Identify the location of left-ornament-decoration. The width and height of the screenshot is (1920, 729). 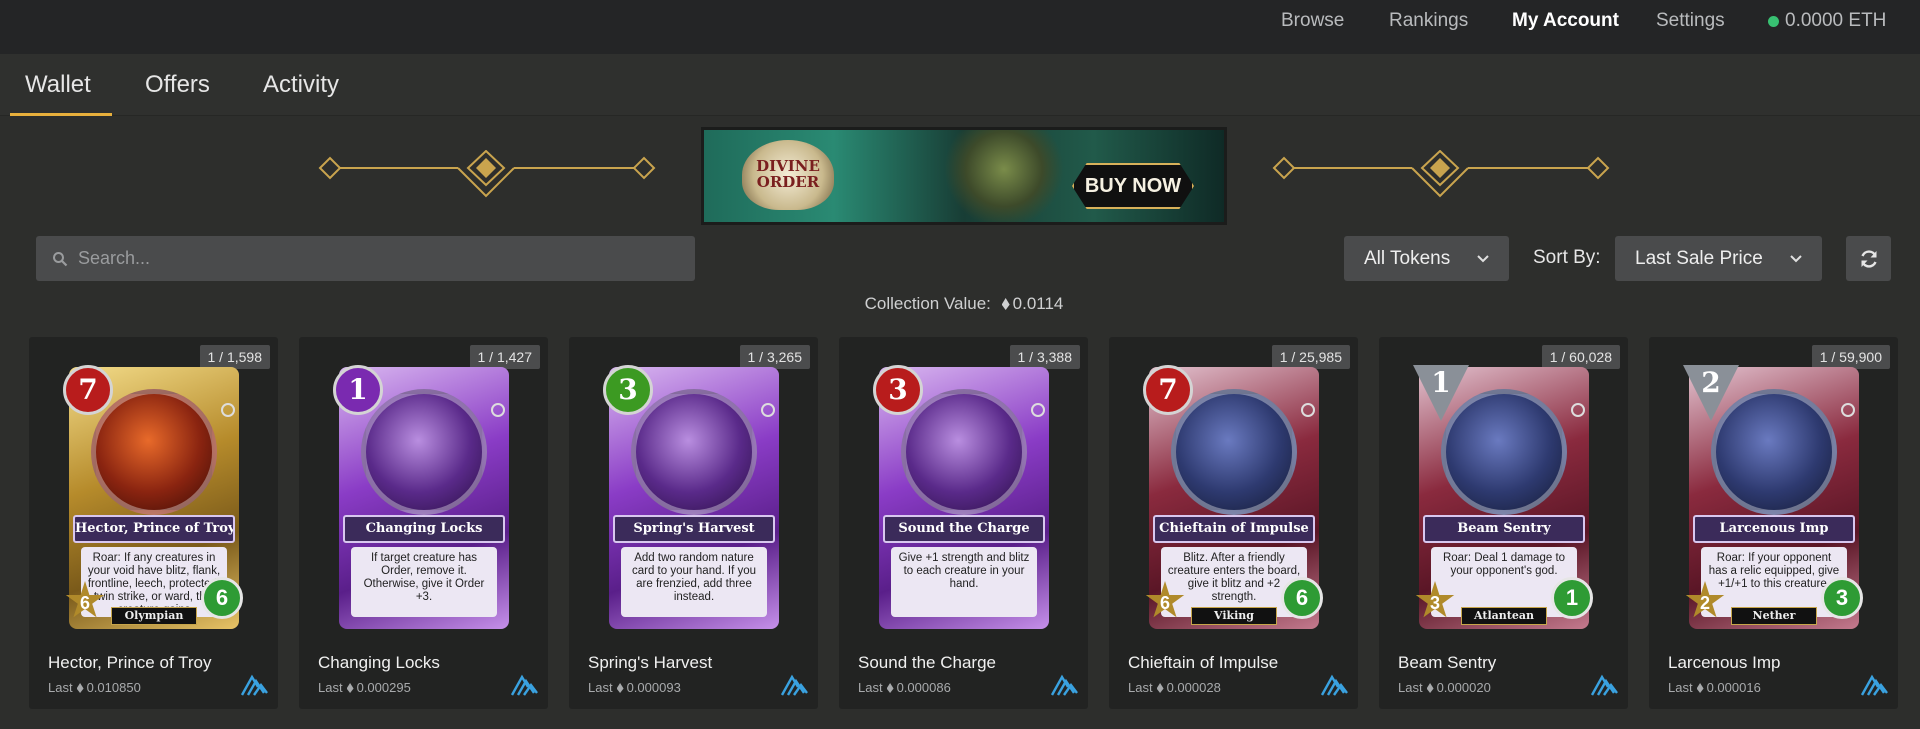
(487, 174).